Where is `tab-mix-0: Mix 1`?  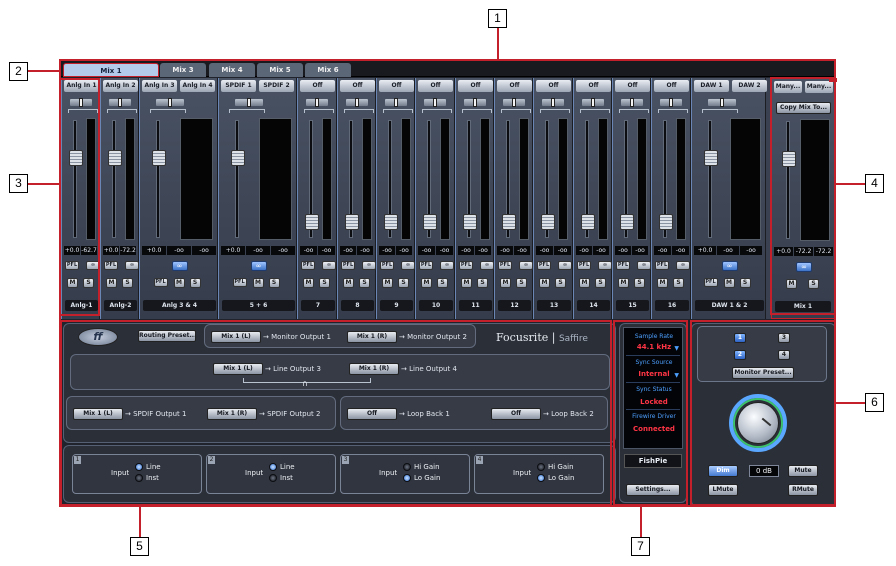
tab-mix-0: Mix 1 is located at coordinates (111, 70).